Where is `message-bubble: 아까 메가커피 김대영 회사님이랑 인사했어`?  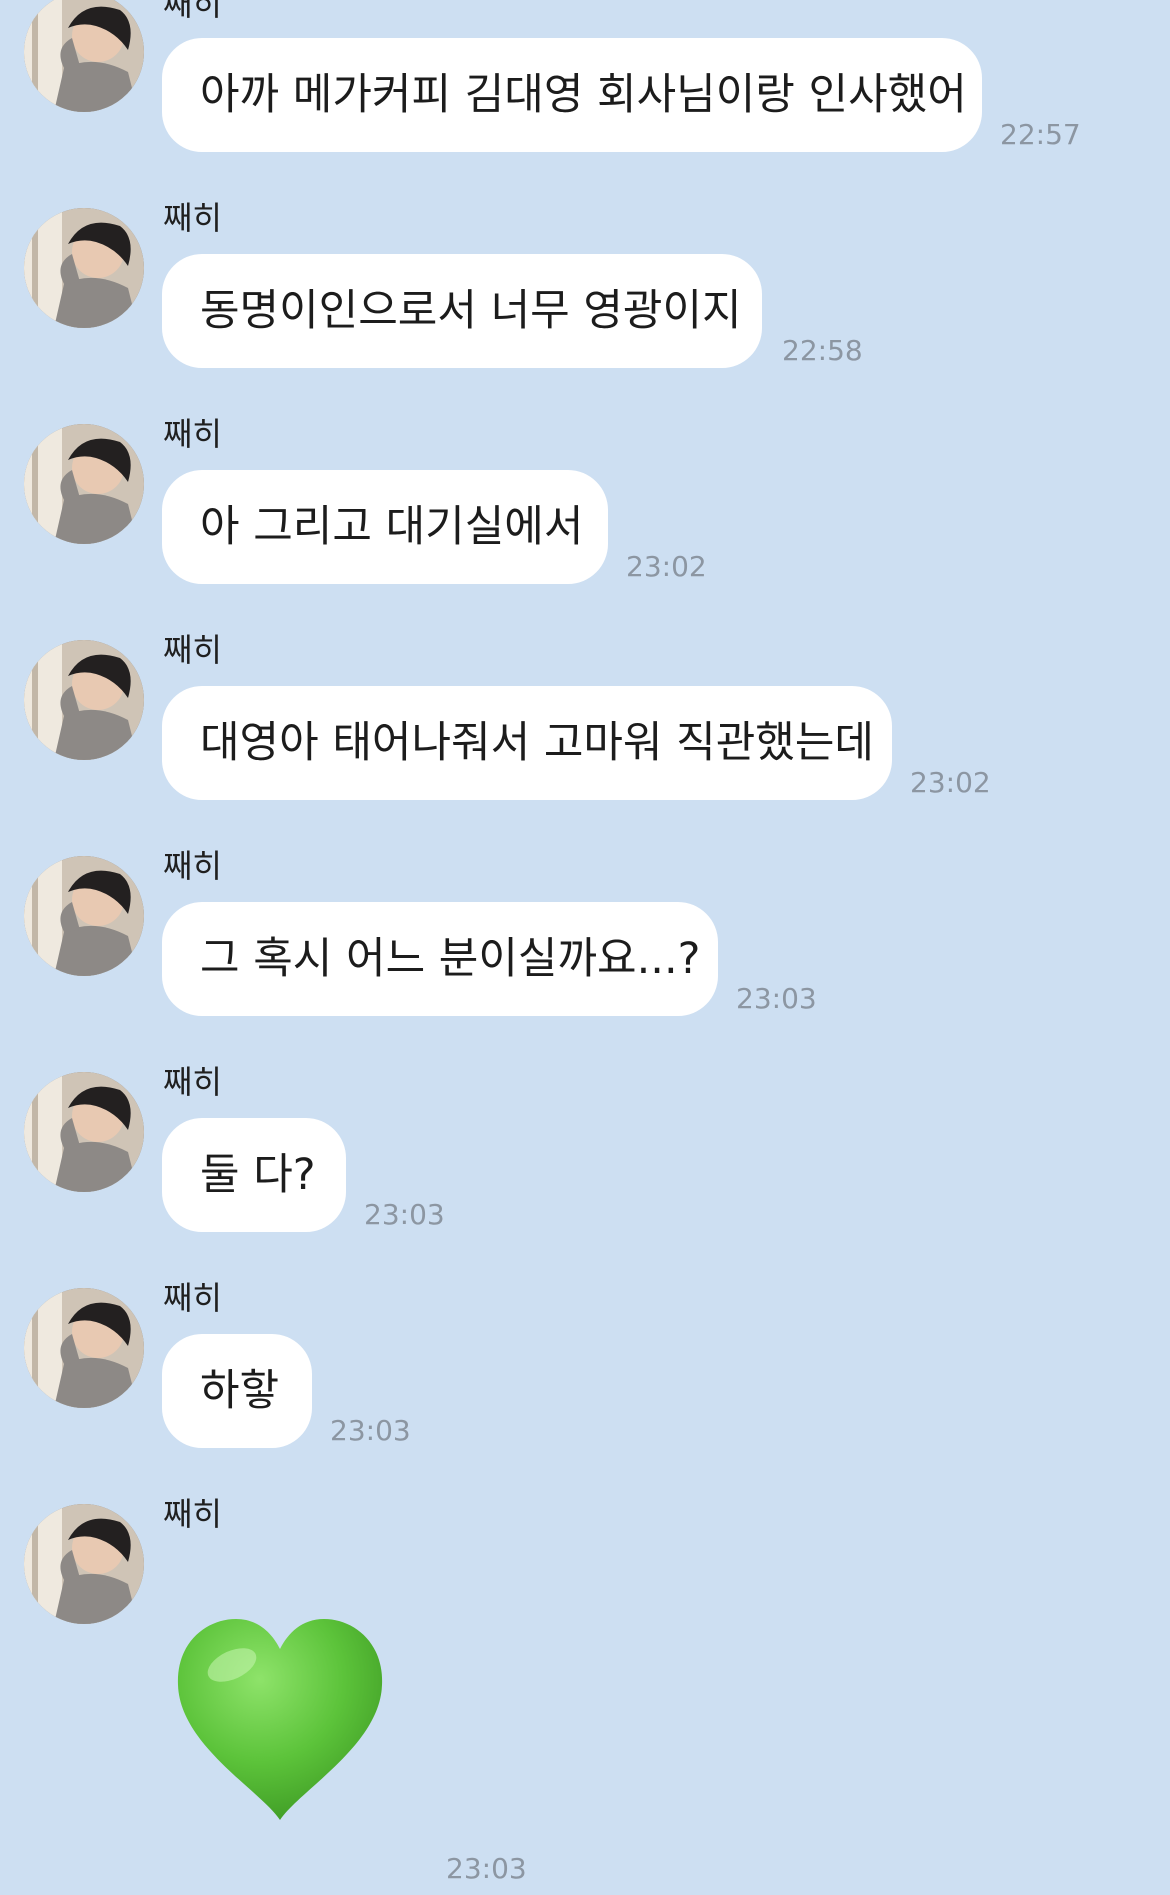
message-bubble: 아까 메가커피 김대영 회사님이랑 인사했어 is located at coordinates (572, 95).